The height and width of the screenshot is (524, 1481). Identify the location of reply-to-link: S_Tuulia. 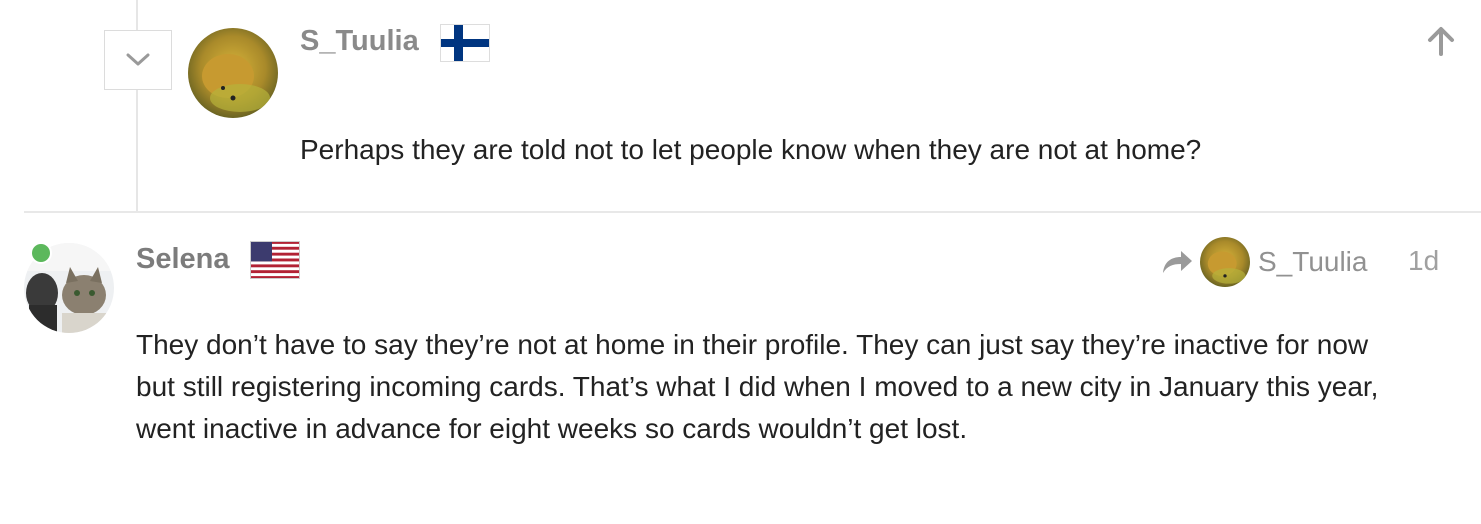
(1263, 262).